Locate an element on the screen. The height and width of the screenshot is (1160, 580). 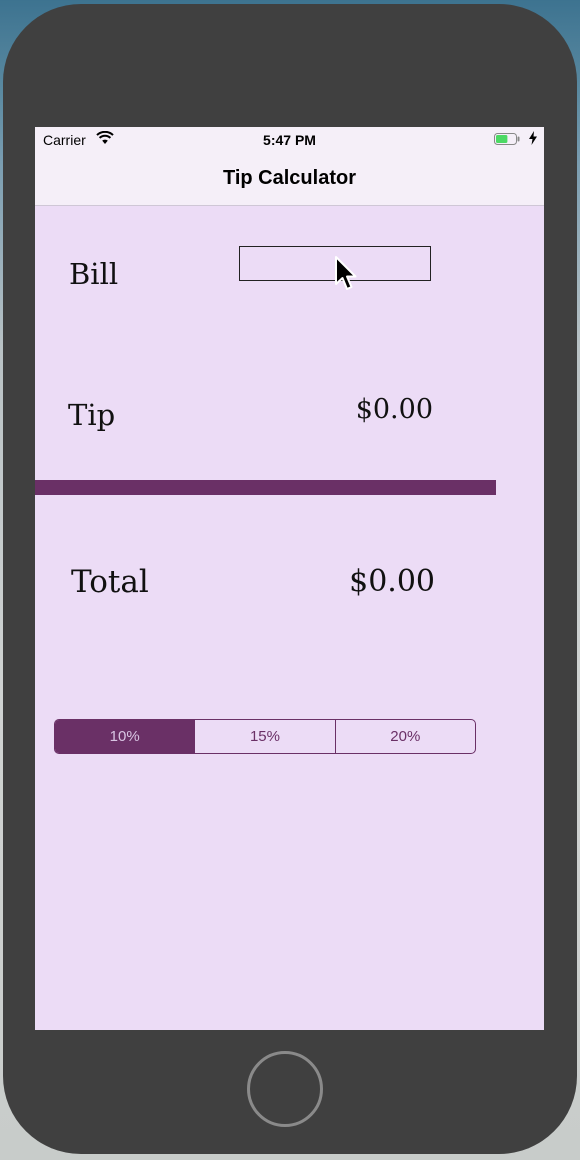
total-label: Total is located at coordinates (110, 582).